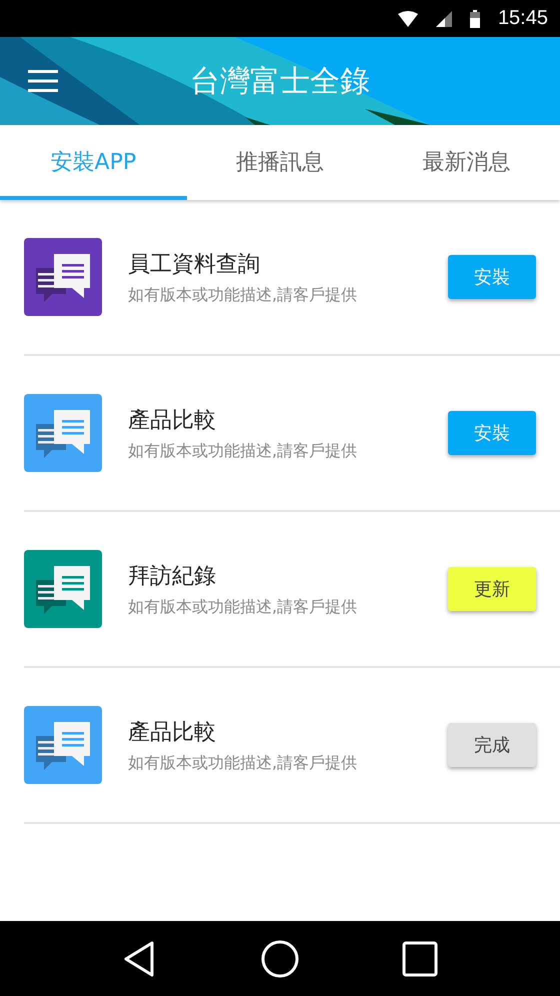 This screenshot has width=560, height=996. I want to click on wifi-icon, so click(408, 18).